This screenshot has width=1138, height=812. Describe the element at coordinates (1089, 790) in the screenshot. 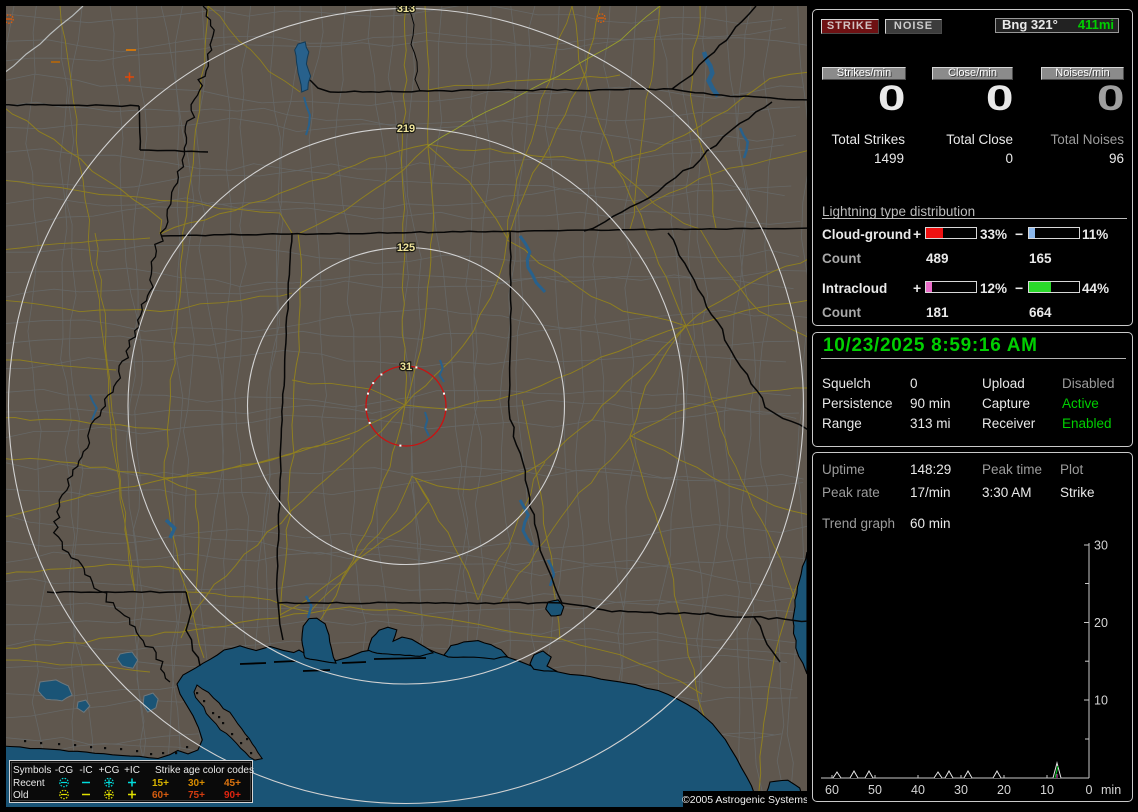

I see `svg-text: 0` at that location.